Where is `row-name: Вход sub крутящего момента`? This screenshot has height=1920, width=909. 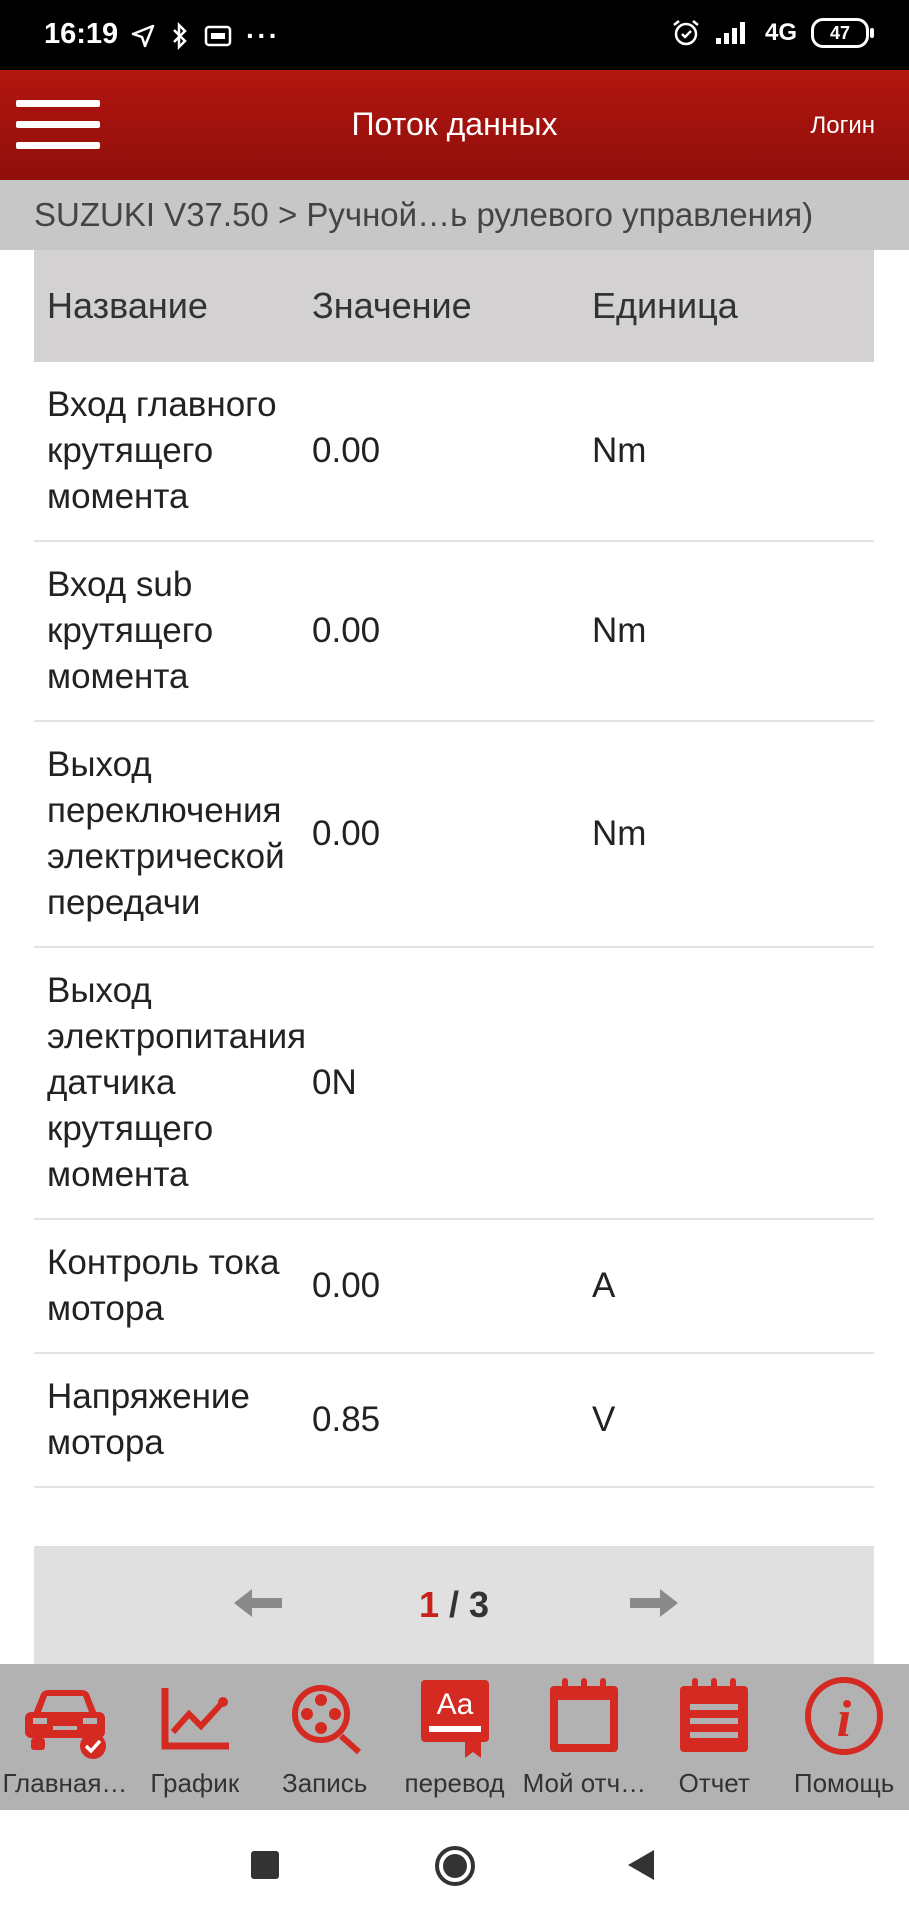
row-name: Вход sub крутящего момента is located at coordinates (130, 630).